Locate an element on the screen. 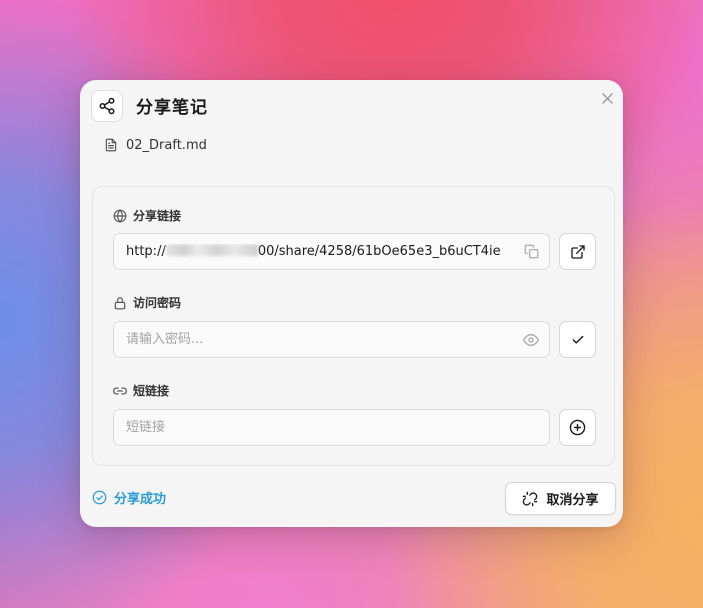 This screenshot has height=608, width=703. cancel-share-button: 取消分享 is located at coordinates (560, 498).